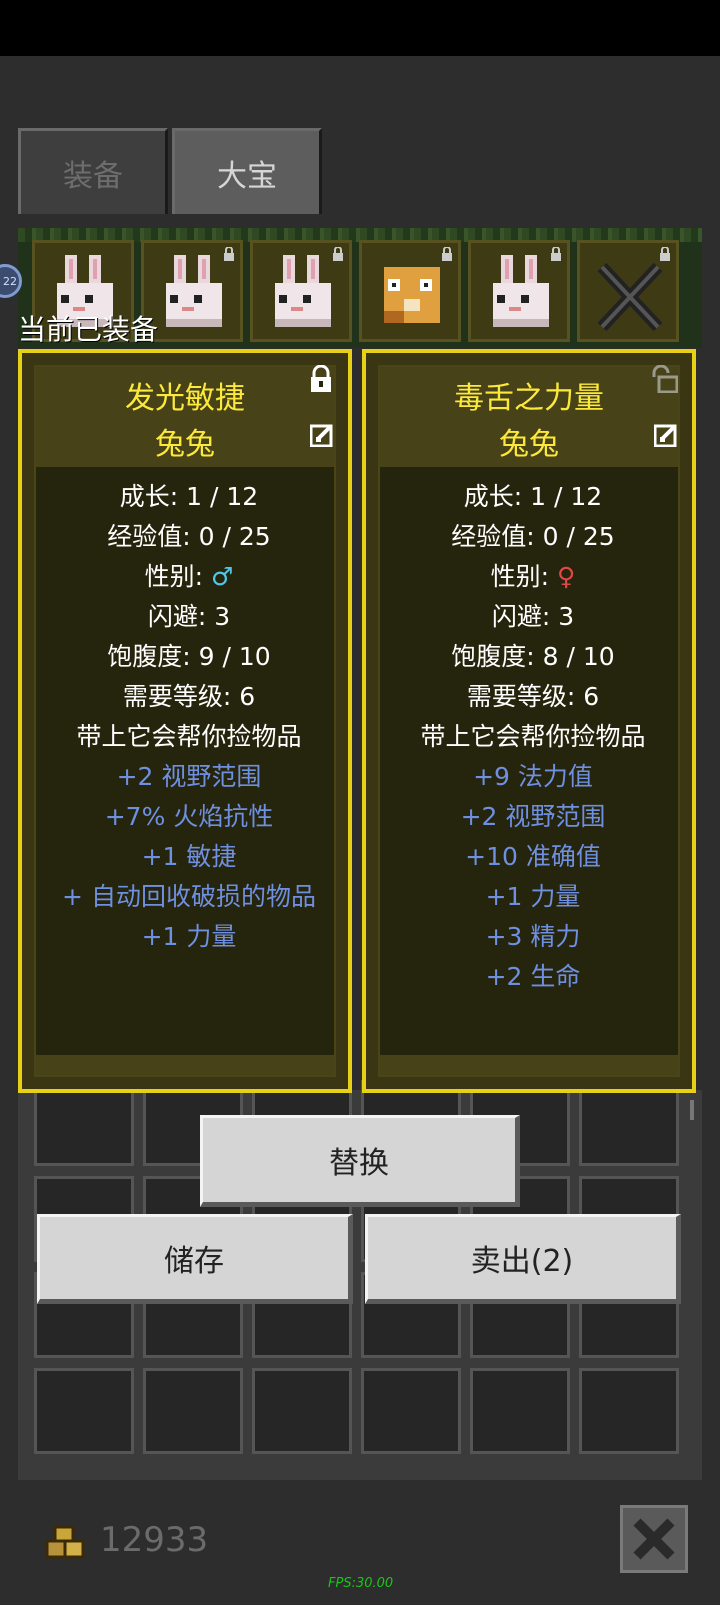 The image size is (720, 1605). I want to click on item-title: 发光敏捷, so click(185, 398).